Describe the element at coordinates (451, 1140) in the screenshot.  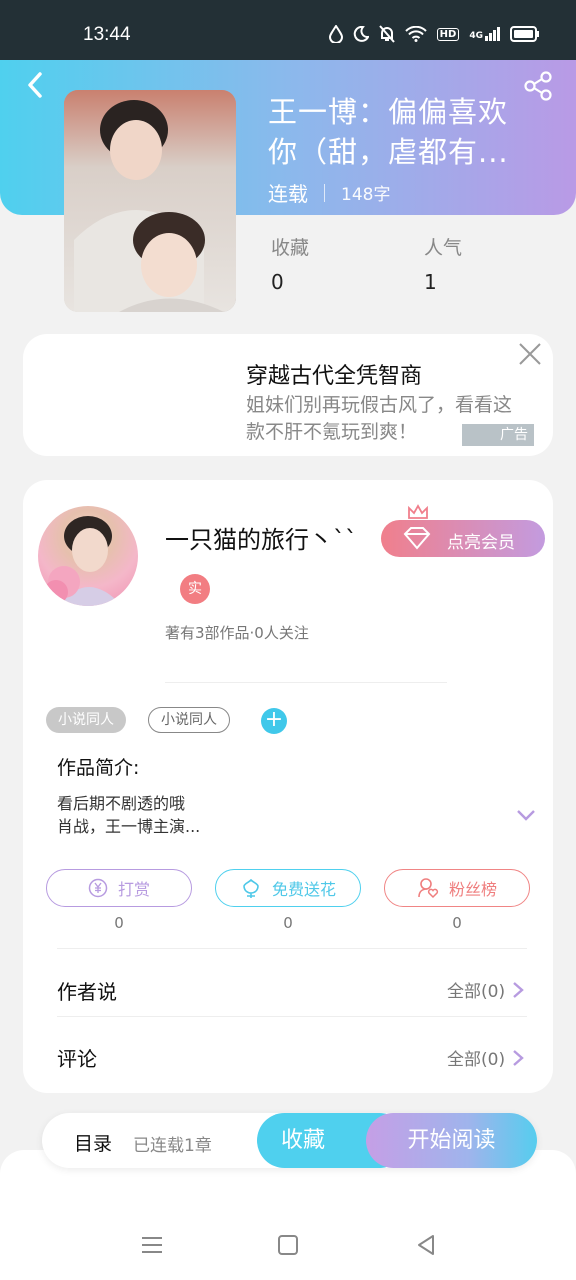
I see `start-reading-button: 开始阅读` at that location.